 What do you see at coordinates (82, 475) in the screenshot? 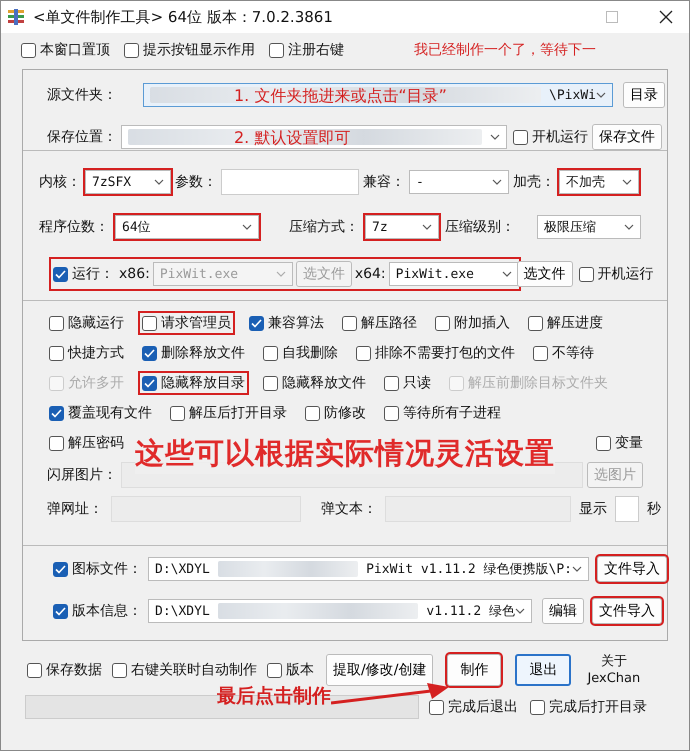
I see `field-label: 闪屏图片：` at bounding box center [82, 475].